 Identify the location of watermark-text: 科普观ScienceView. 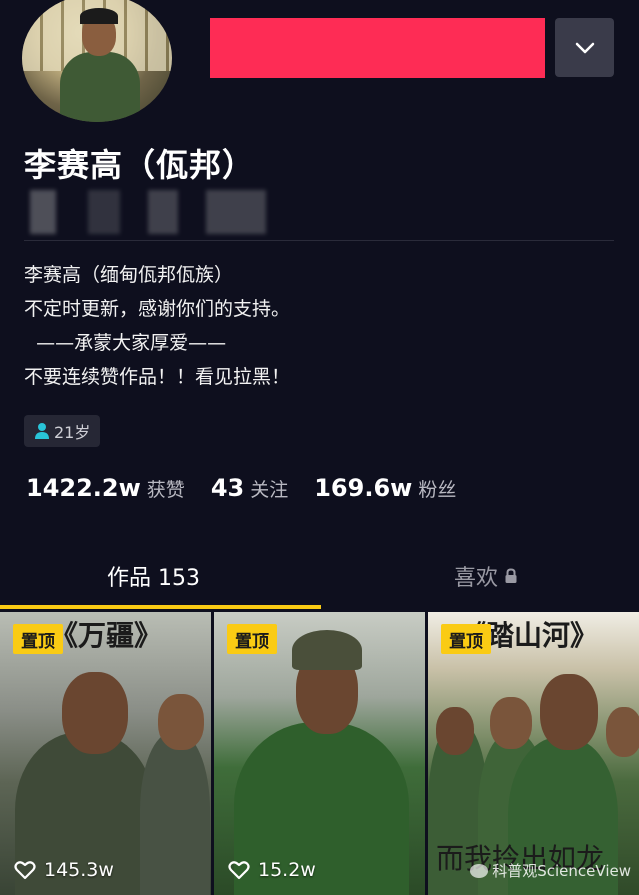
(561, 871).